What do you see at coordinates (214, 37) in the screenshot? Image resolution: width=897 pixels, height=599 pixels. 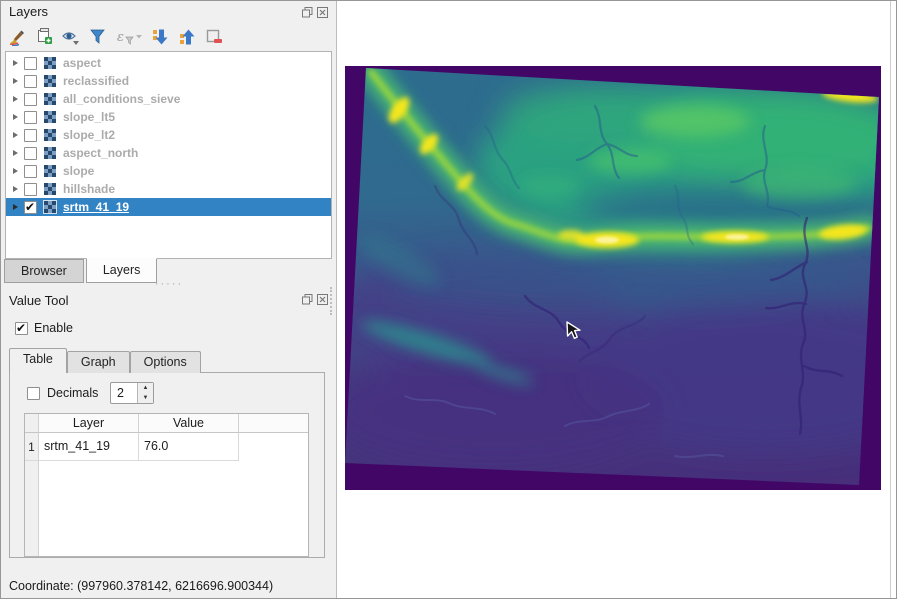 I see `remove-layer-icon` at bounding box center [214, 37].